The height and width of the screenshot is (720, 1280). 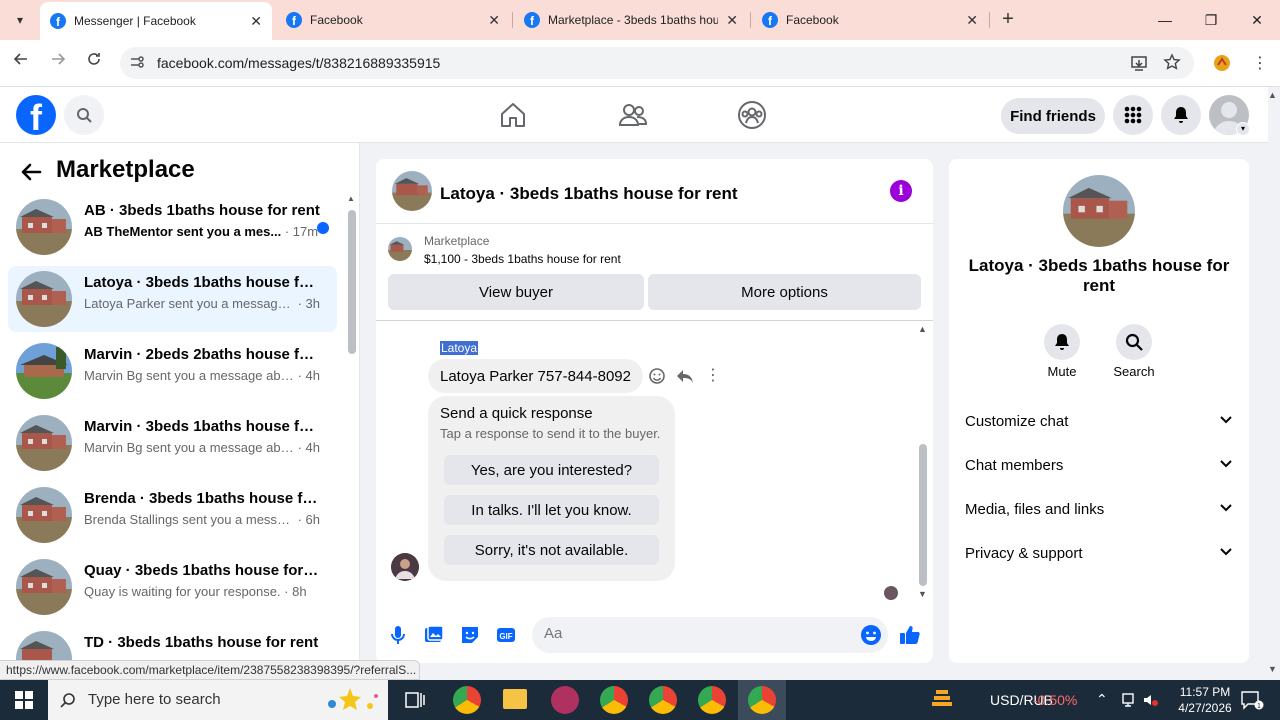 What do you see at coordinates (1252, 702) in the screenshot?
I see `notification-center-icon: 1` at bounding box center [1252, 702].